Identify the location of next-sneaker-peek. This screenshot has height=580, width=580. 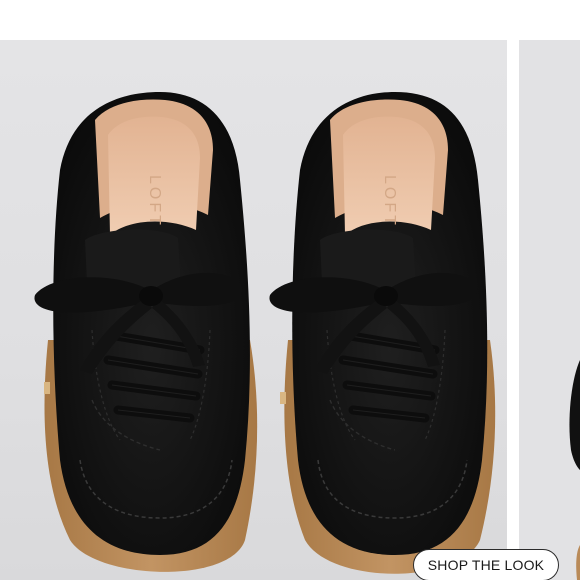
(574, 470).